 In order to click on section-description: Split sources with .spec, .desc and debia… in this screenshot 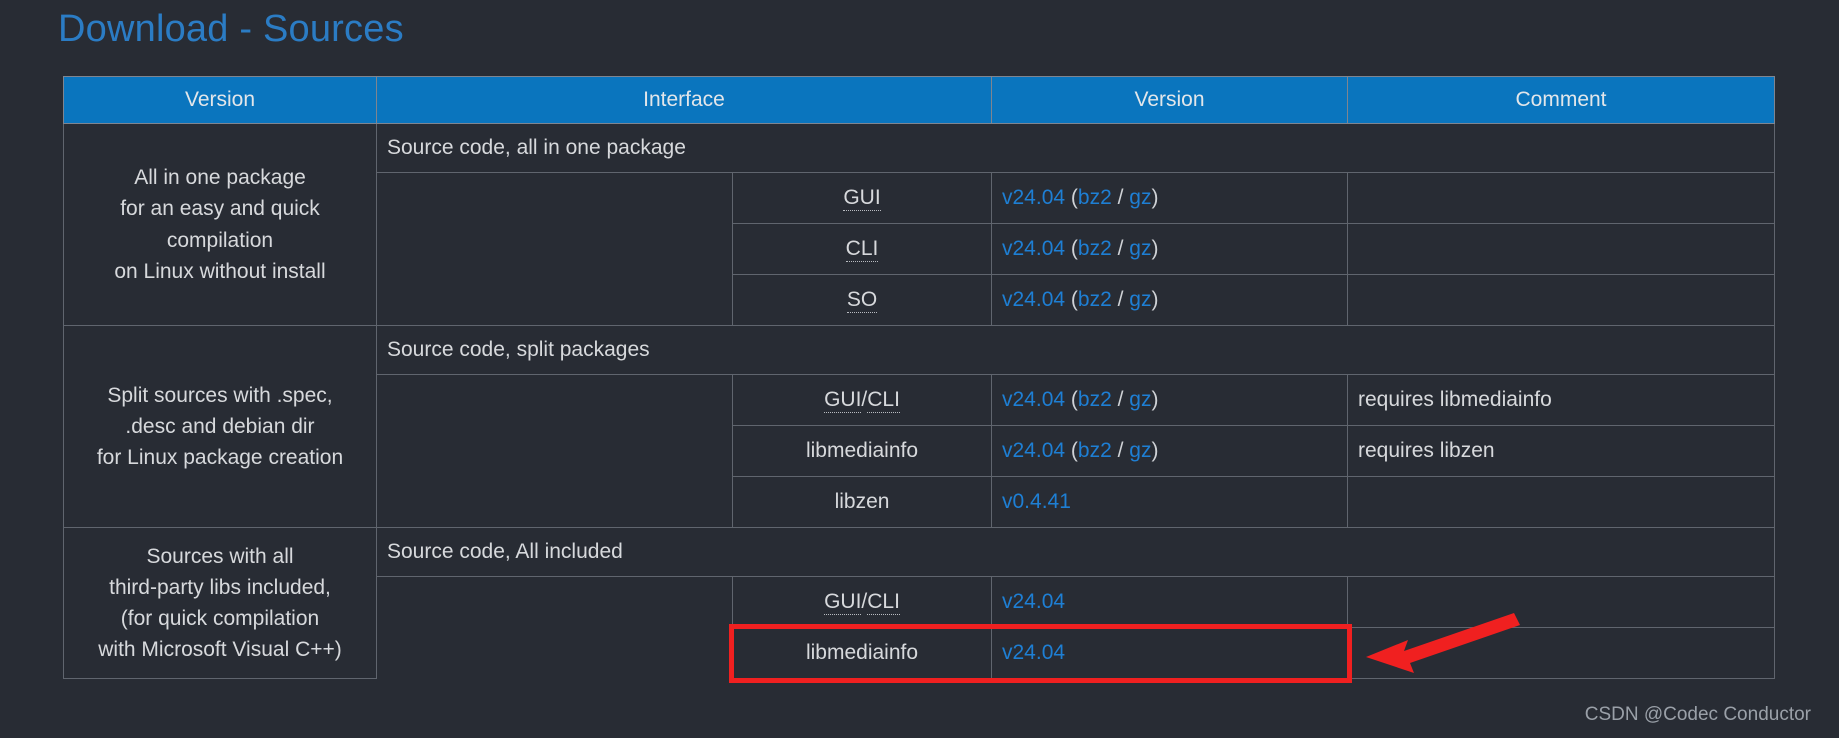, I will do `click(220, 426)`.